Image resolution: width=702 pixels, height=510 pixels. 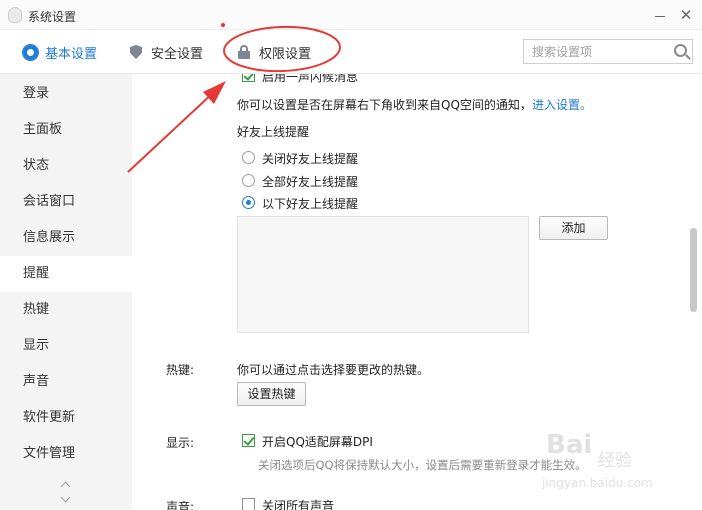 I want to click on chevron-up-icon, so click(x=66, y=484).